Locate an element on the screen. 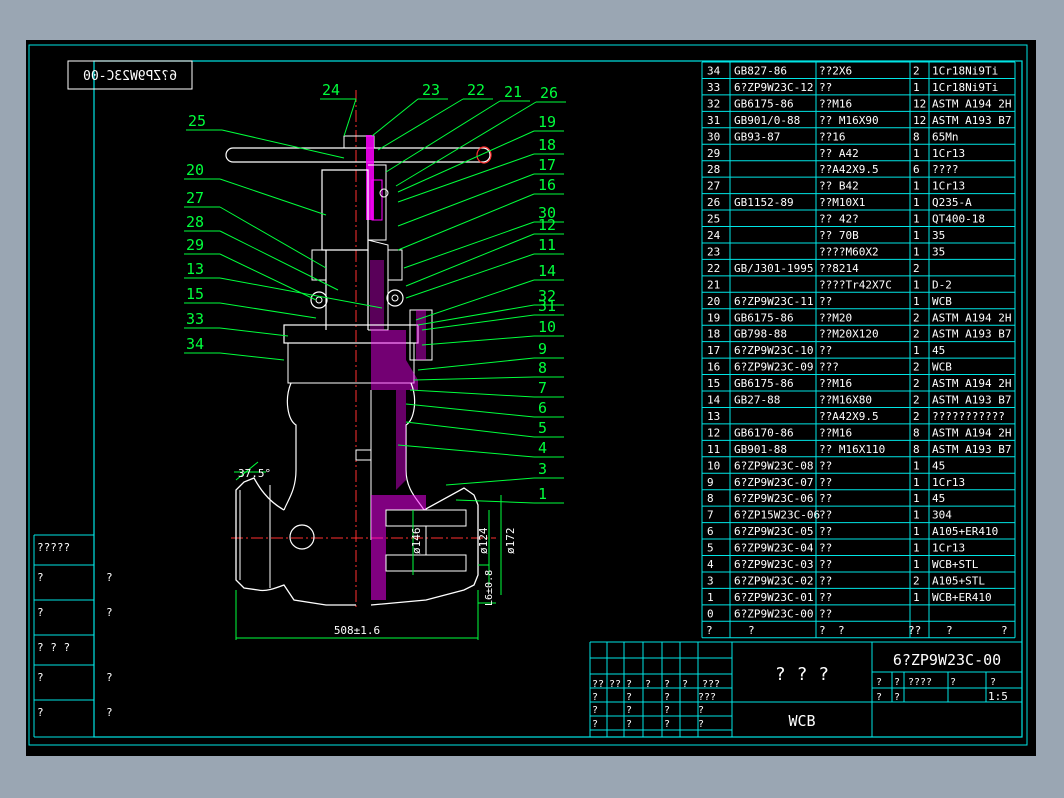 Image resolution: width=1064 pixels, height=798 pixels. bom-cell: WCB is located at coordinates (942, 367).